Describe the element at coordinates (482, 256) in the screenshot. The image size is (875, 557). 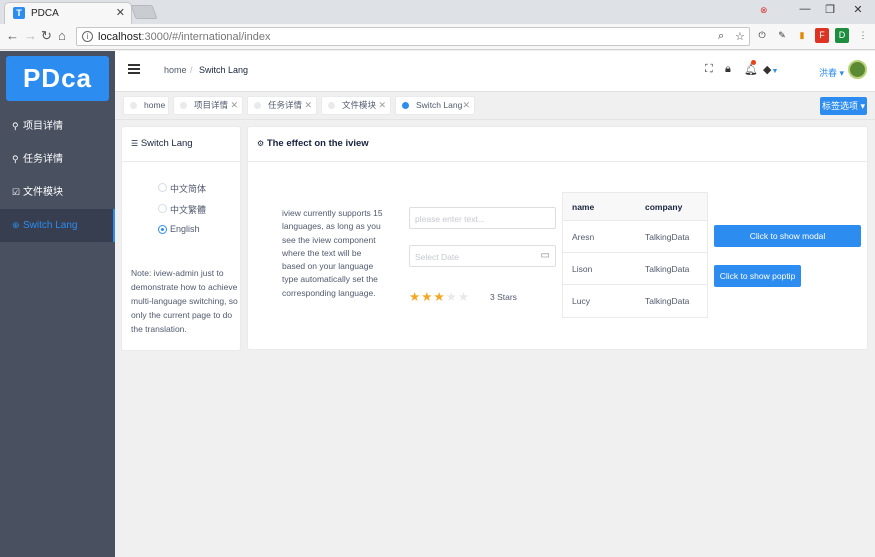
I see `date-picker: Select Date ▭` at that location.